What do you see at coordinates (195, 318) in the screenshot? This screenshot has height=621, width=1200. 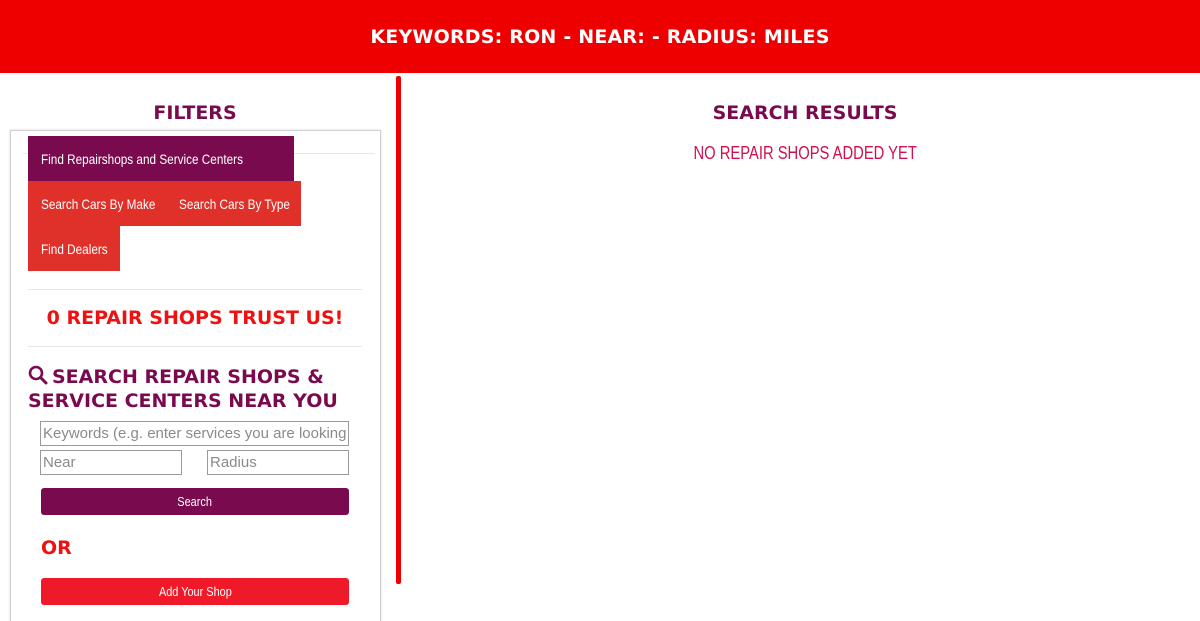 I see `trust-counter: 0 REPAIR SHOPS TRUST US!` at bounding box center [195, 318].